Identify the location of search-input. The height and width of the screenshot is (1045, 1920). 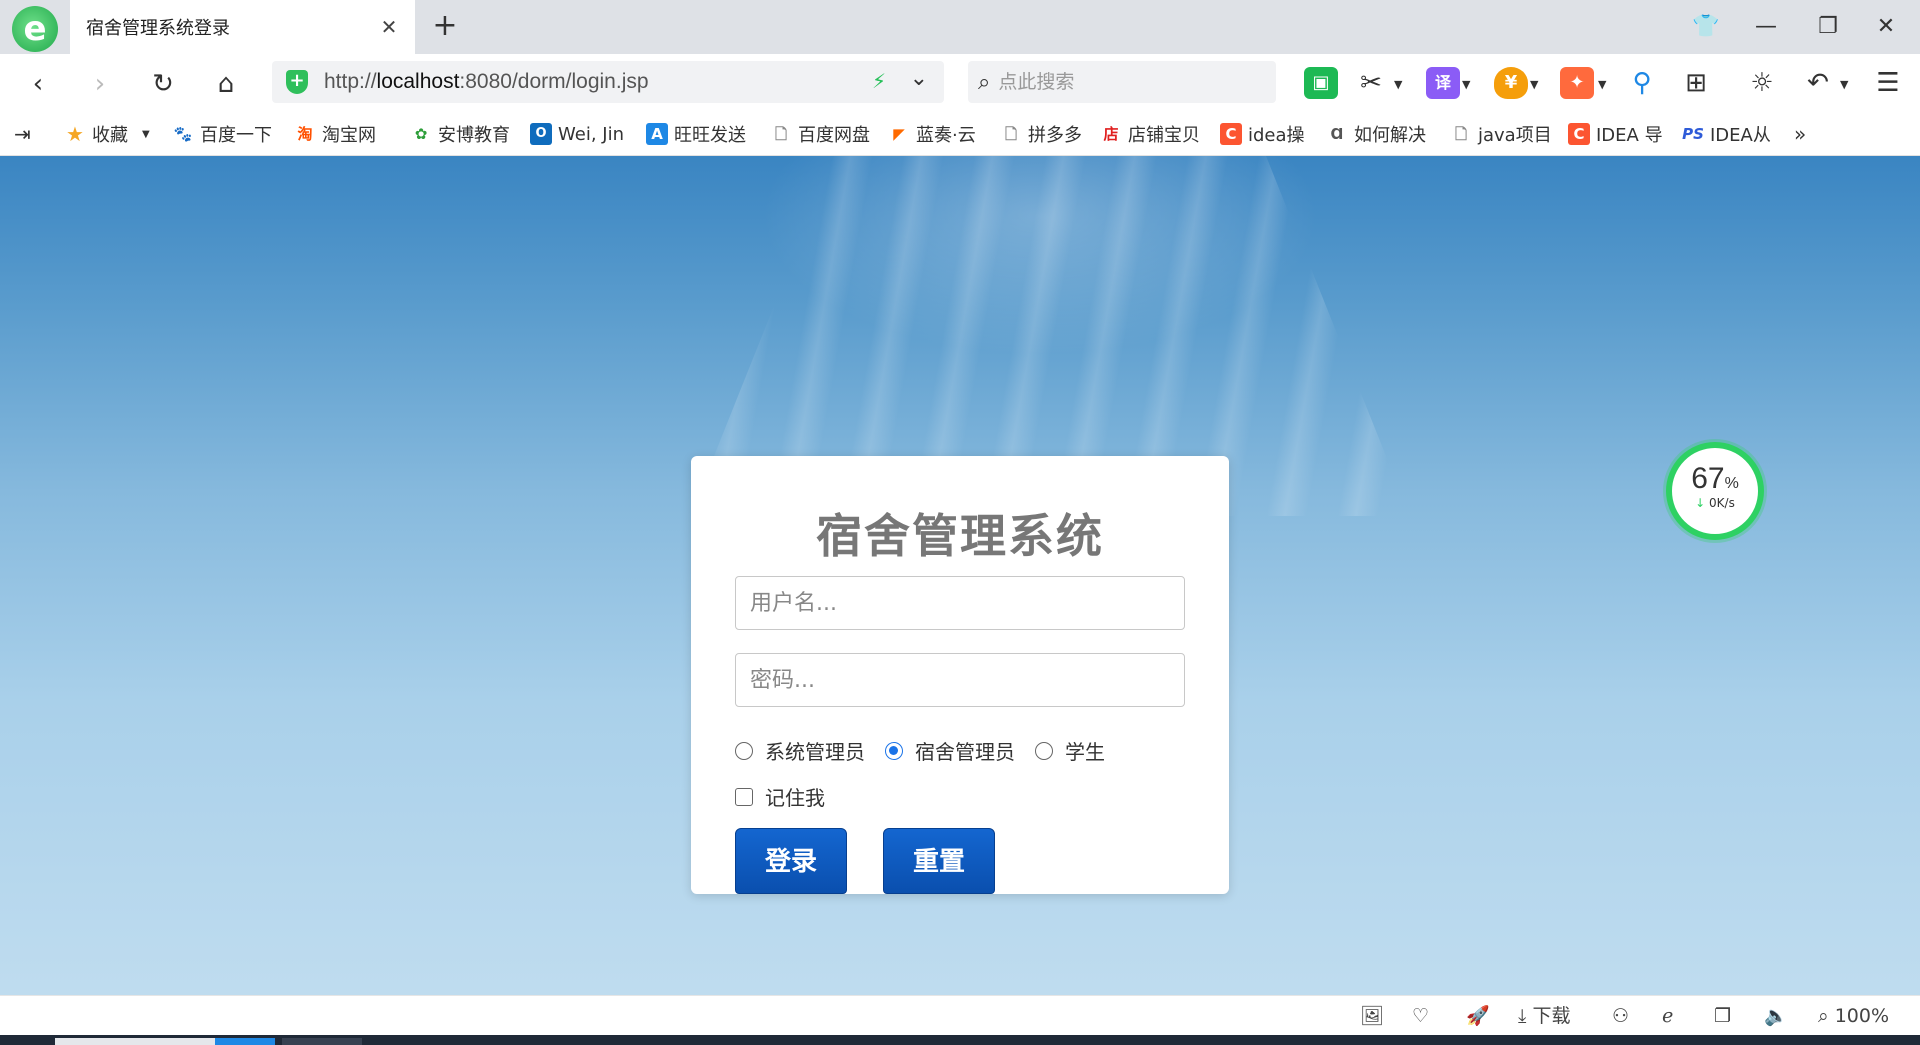
(1123, 82).